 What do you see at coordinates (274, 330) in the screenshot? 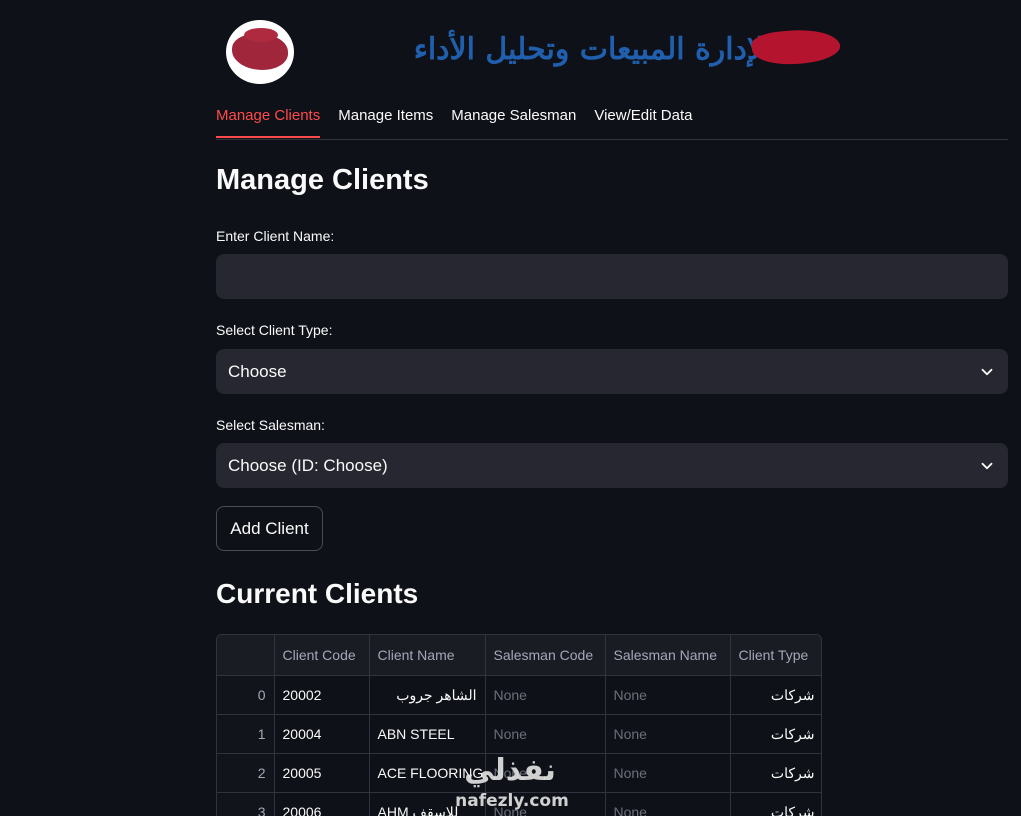
I see `client-type-label: Select Client Type:` at bounding box center [274, 330].